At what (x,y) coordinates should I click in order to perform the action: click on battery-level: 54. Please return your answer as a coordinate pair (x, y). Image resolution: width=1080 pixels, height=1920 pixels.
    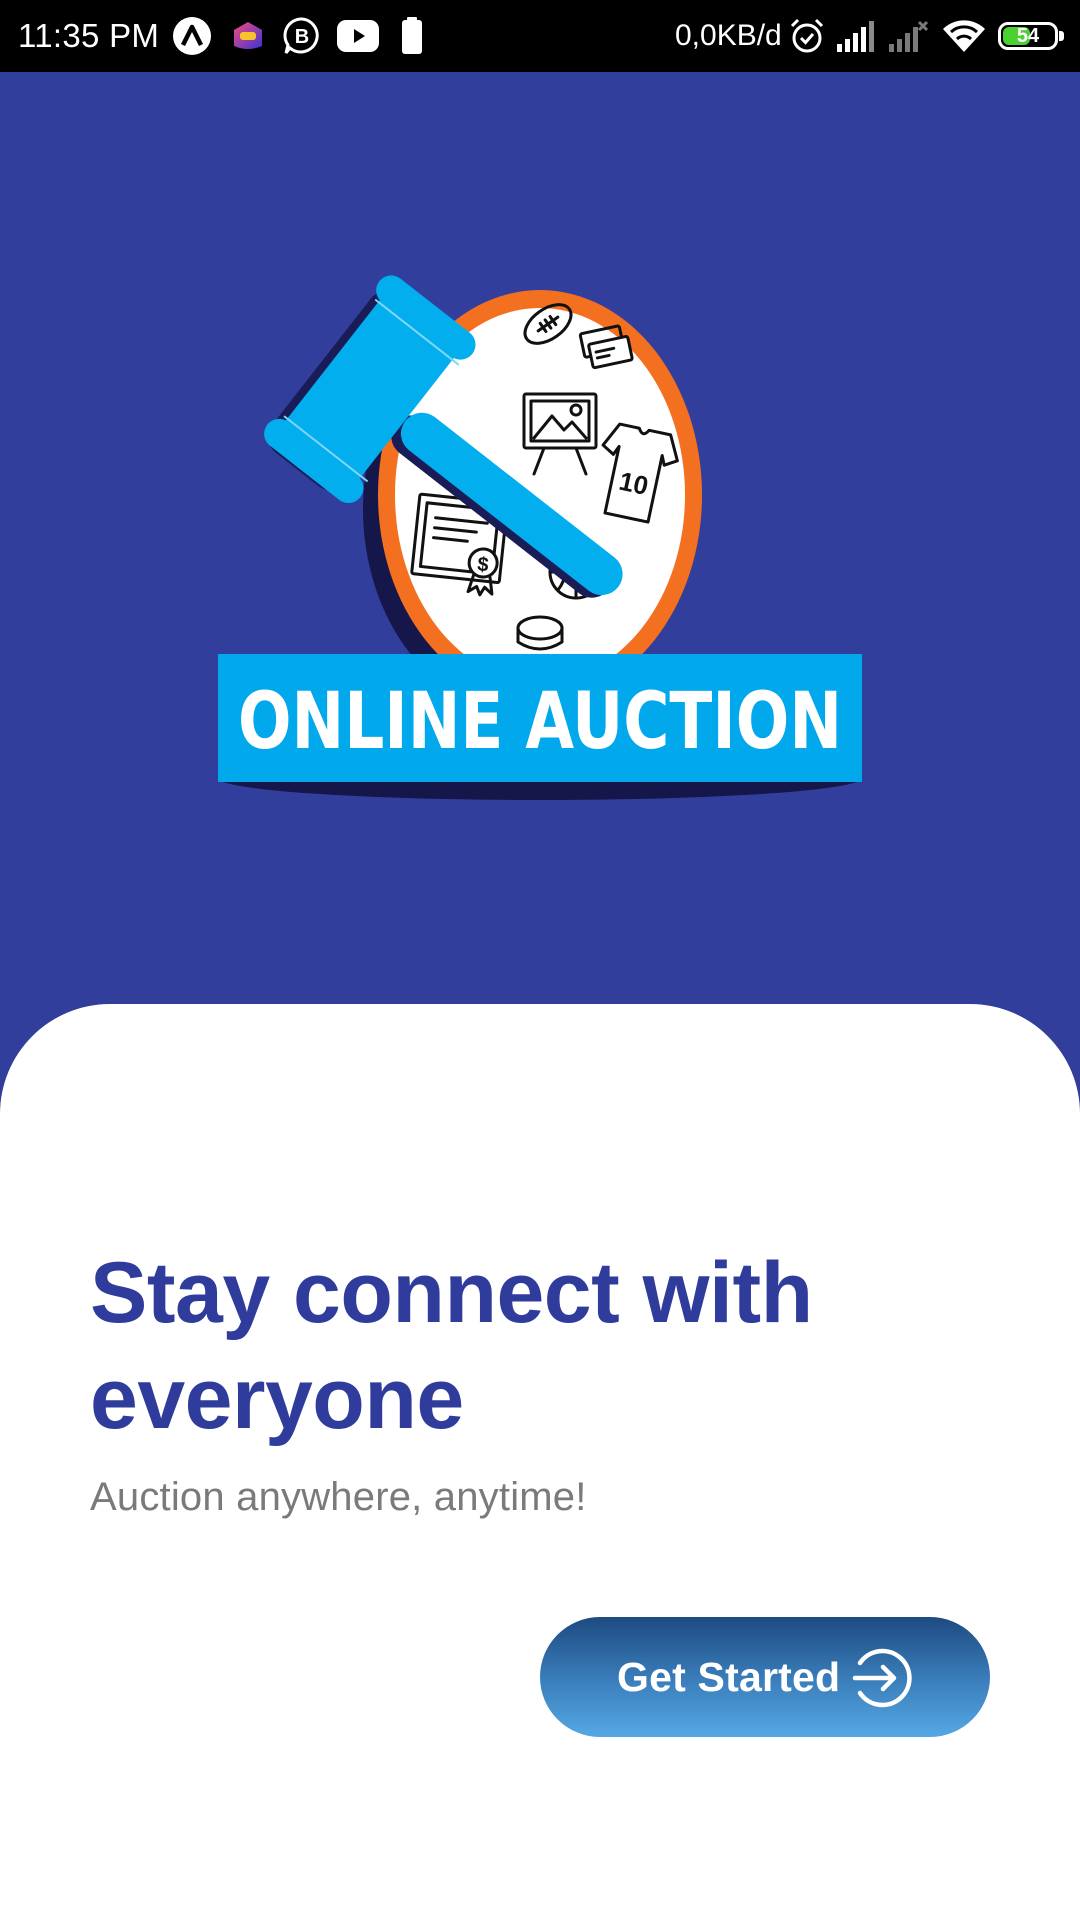
    Looking at the image, I should click on (1028, 36).